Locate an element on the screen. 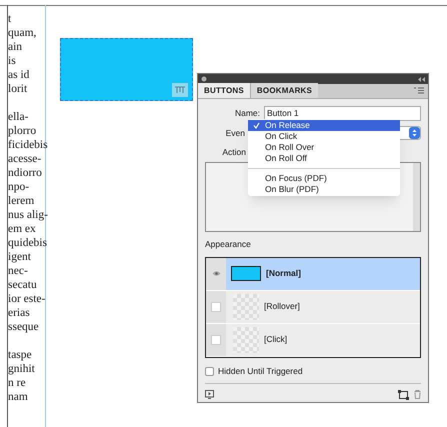  event-label: Even is located at coordinates (234, 133).